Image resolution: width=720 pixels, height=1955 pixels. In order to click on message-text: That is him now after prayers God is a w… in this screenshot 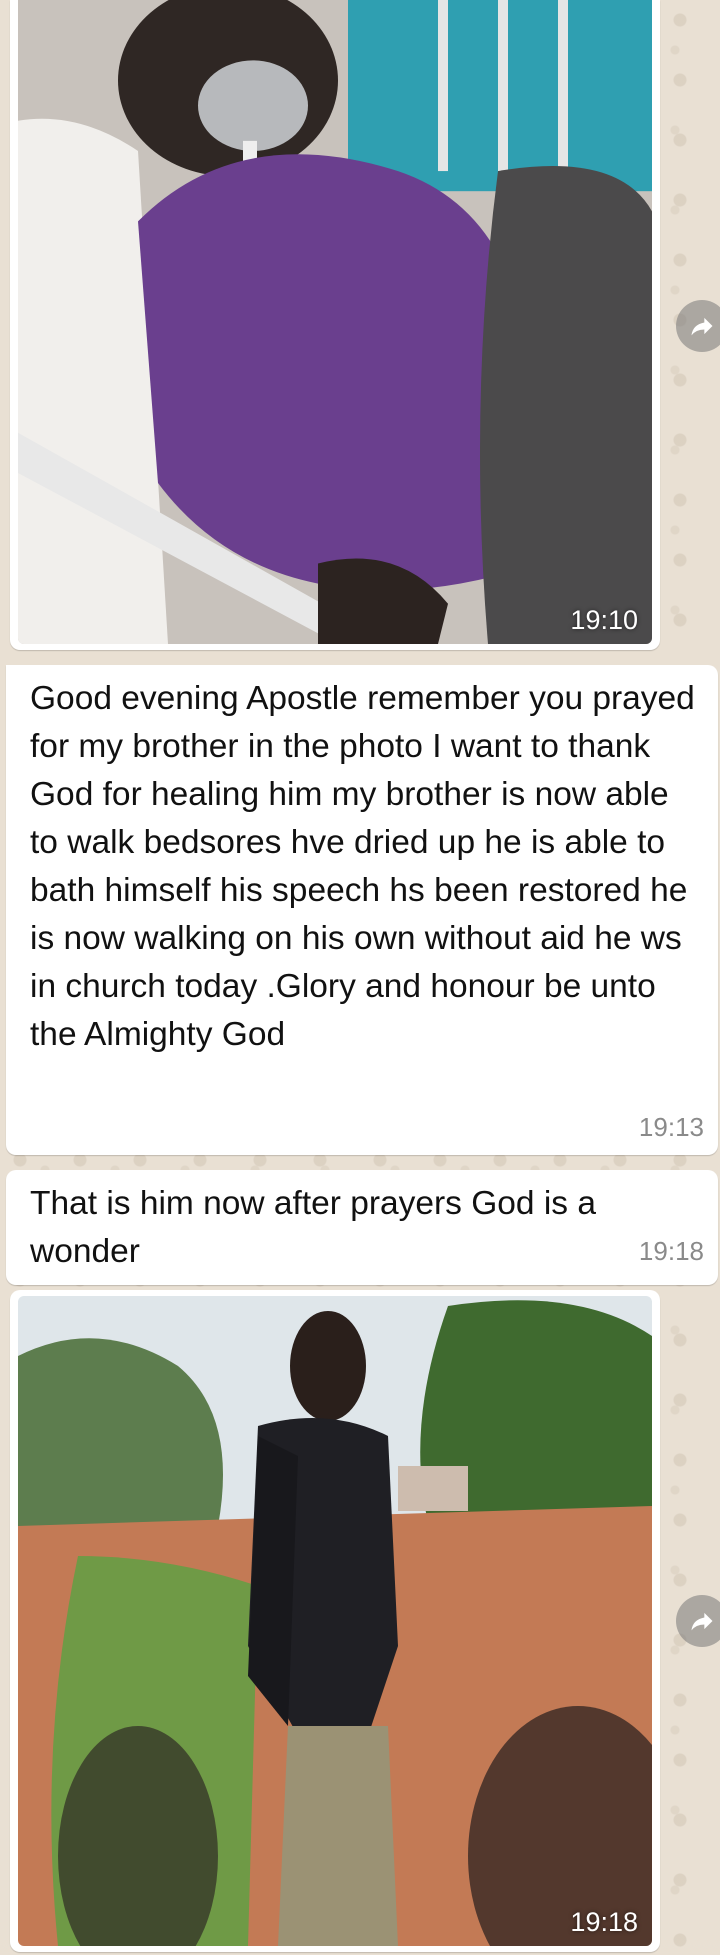, I will do `click(313, 1227)`.